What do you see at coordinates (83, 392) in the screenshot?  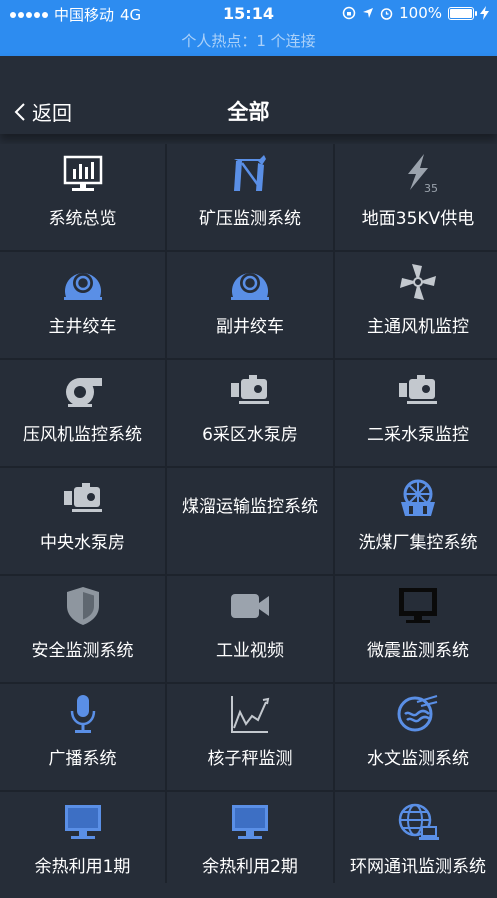 I see `blower-icon` at bounding box center [83, 392].